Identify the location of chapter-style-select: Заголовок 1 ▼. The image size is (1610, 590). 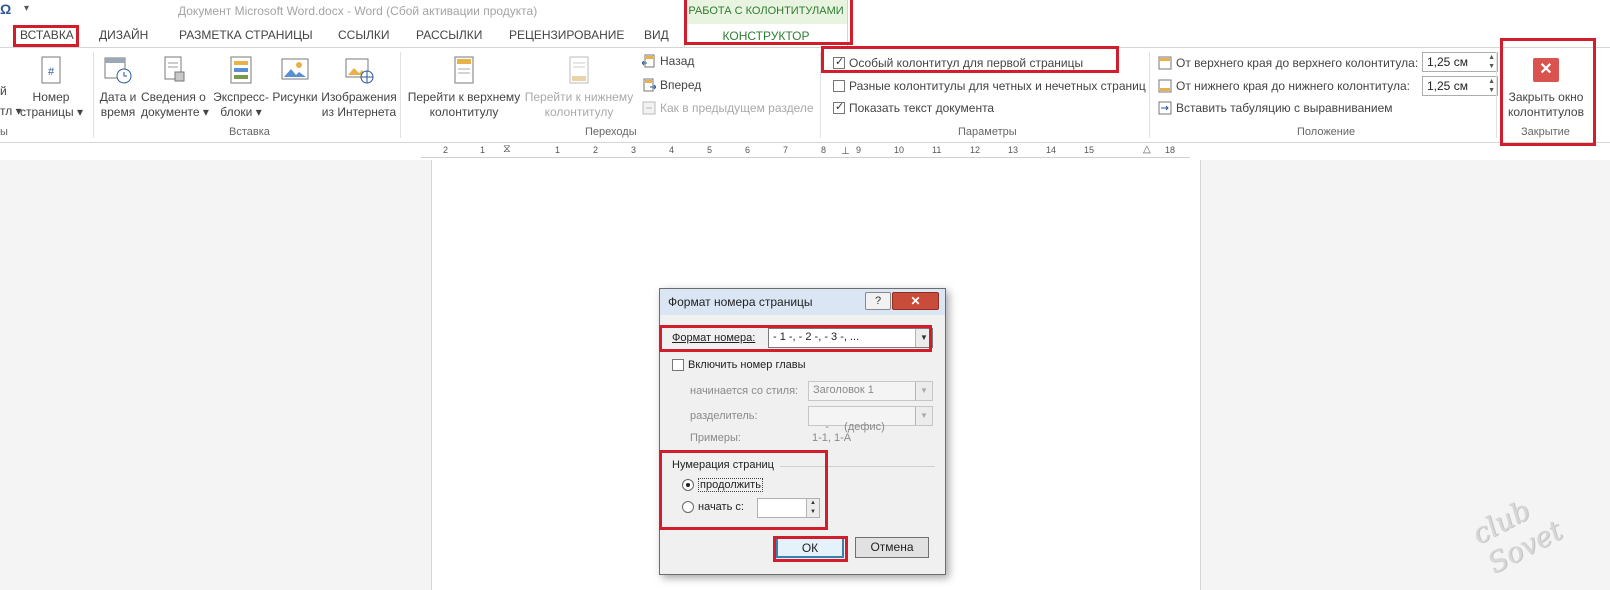
(870, 391).